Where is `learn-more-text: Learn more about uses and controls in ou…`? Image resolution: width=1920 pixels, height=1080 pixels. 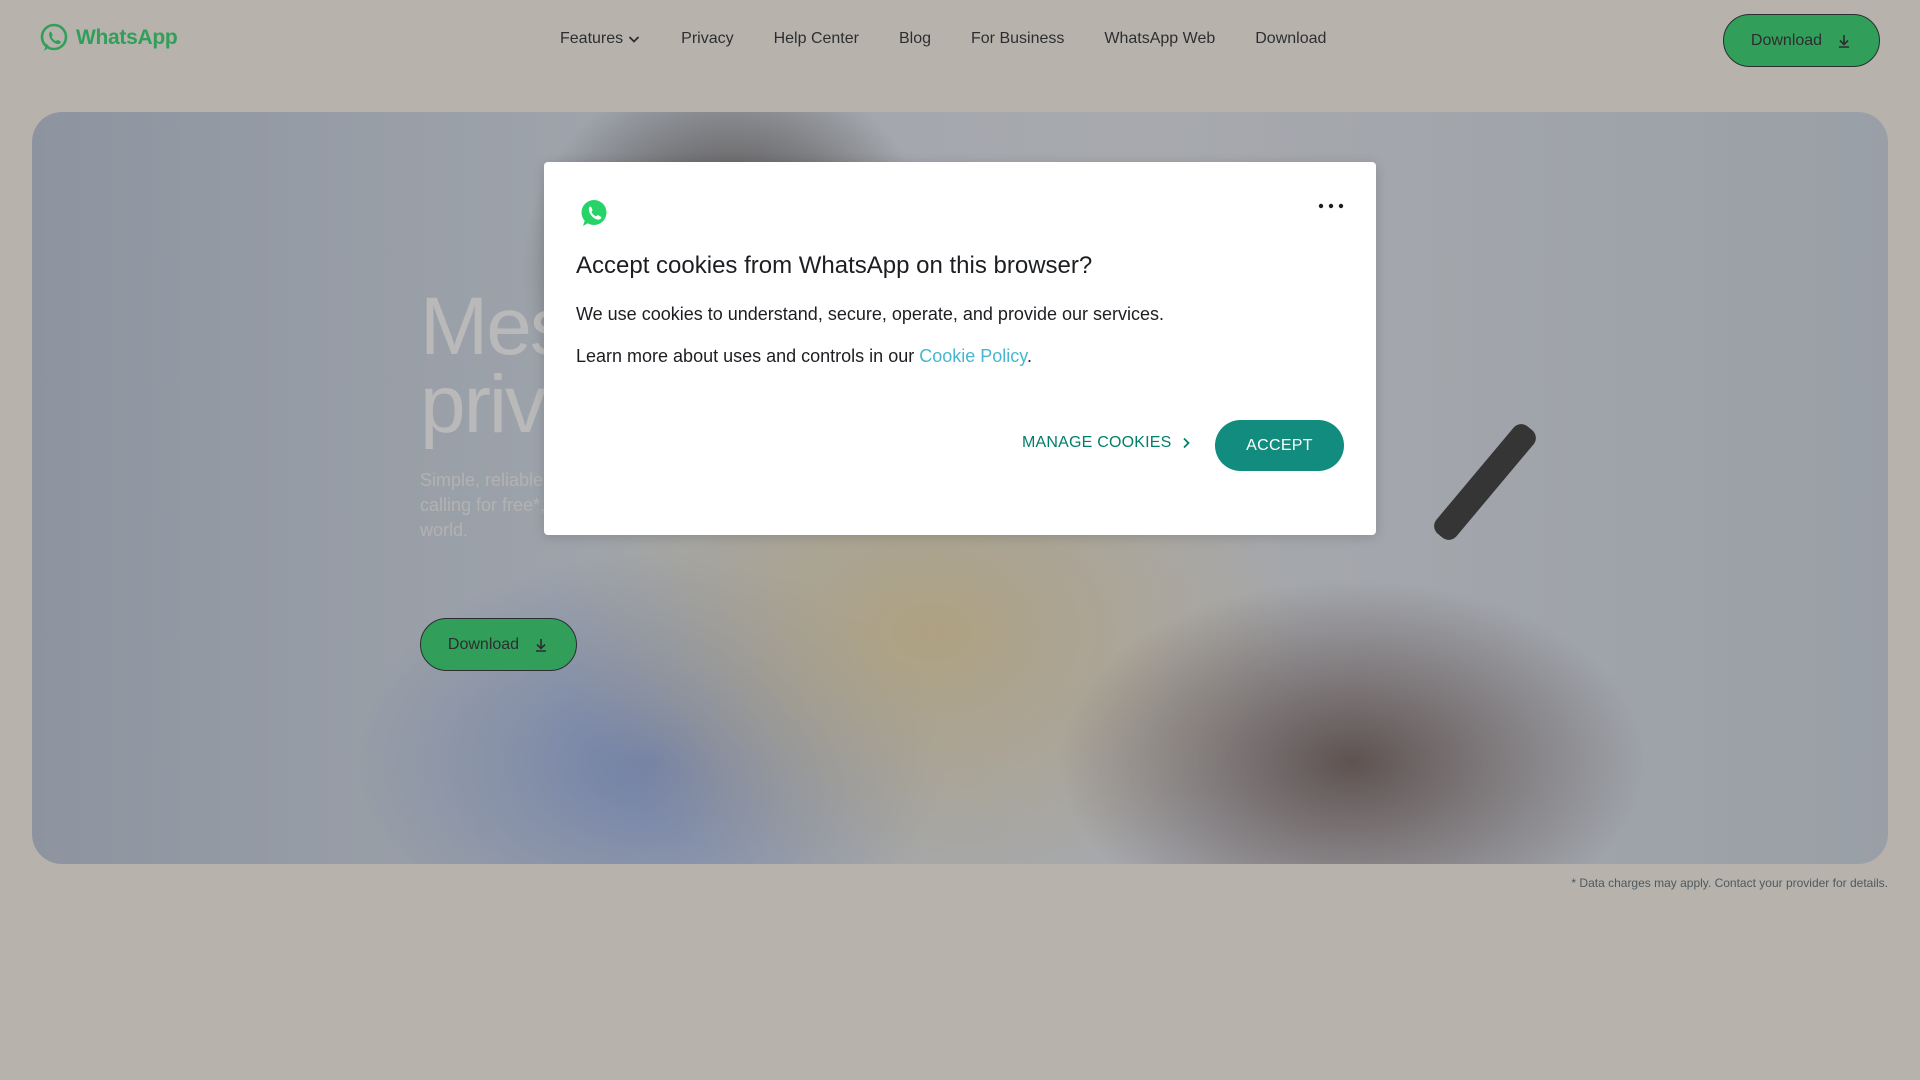 learn-more-text: Learn more about uses and controls in ou… is located at coordinates (748, 356).